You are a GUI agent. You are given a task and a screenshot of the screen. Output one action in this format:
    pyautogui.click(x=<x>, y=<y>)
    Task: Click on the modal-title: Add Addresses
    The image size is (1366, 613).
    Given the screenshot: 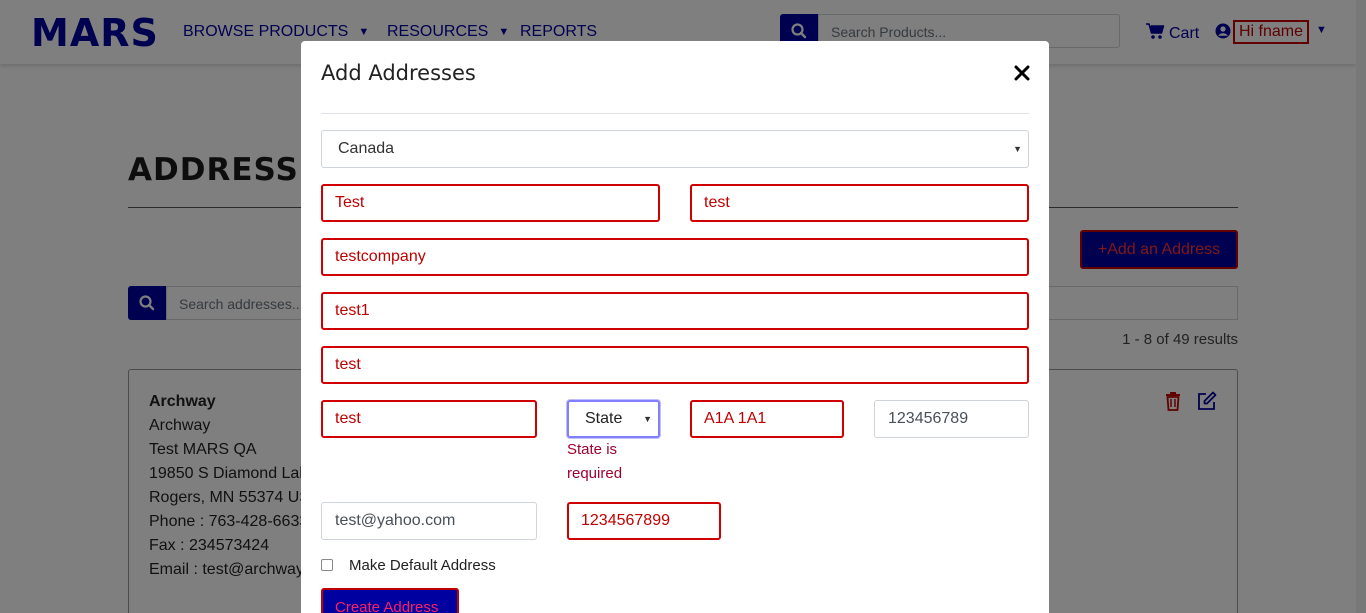 What is the action you would take?
    pyautogui.click(x=398, y=73)
    